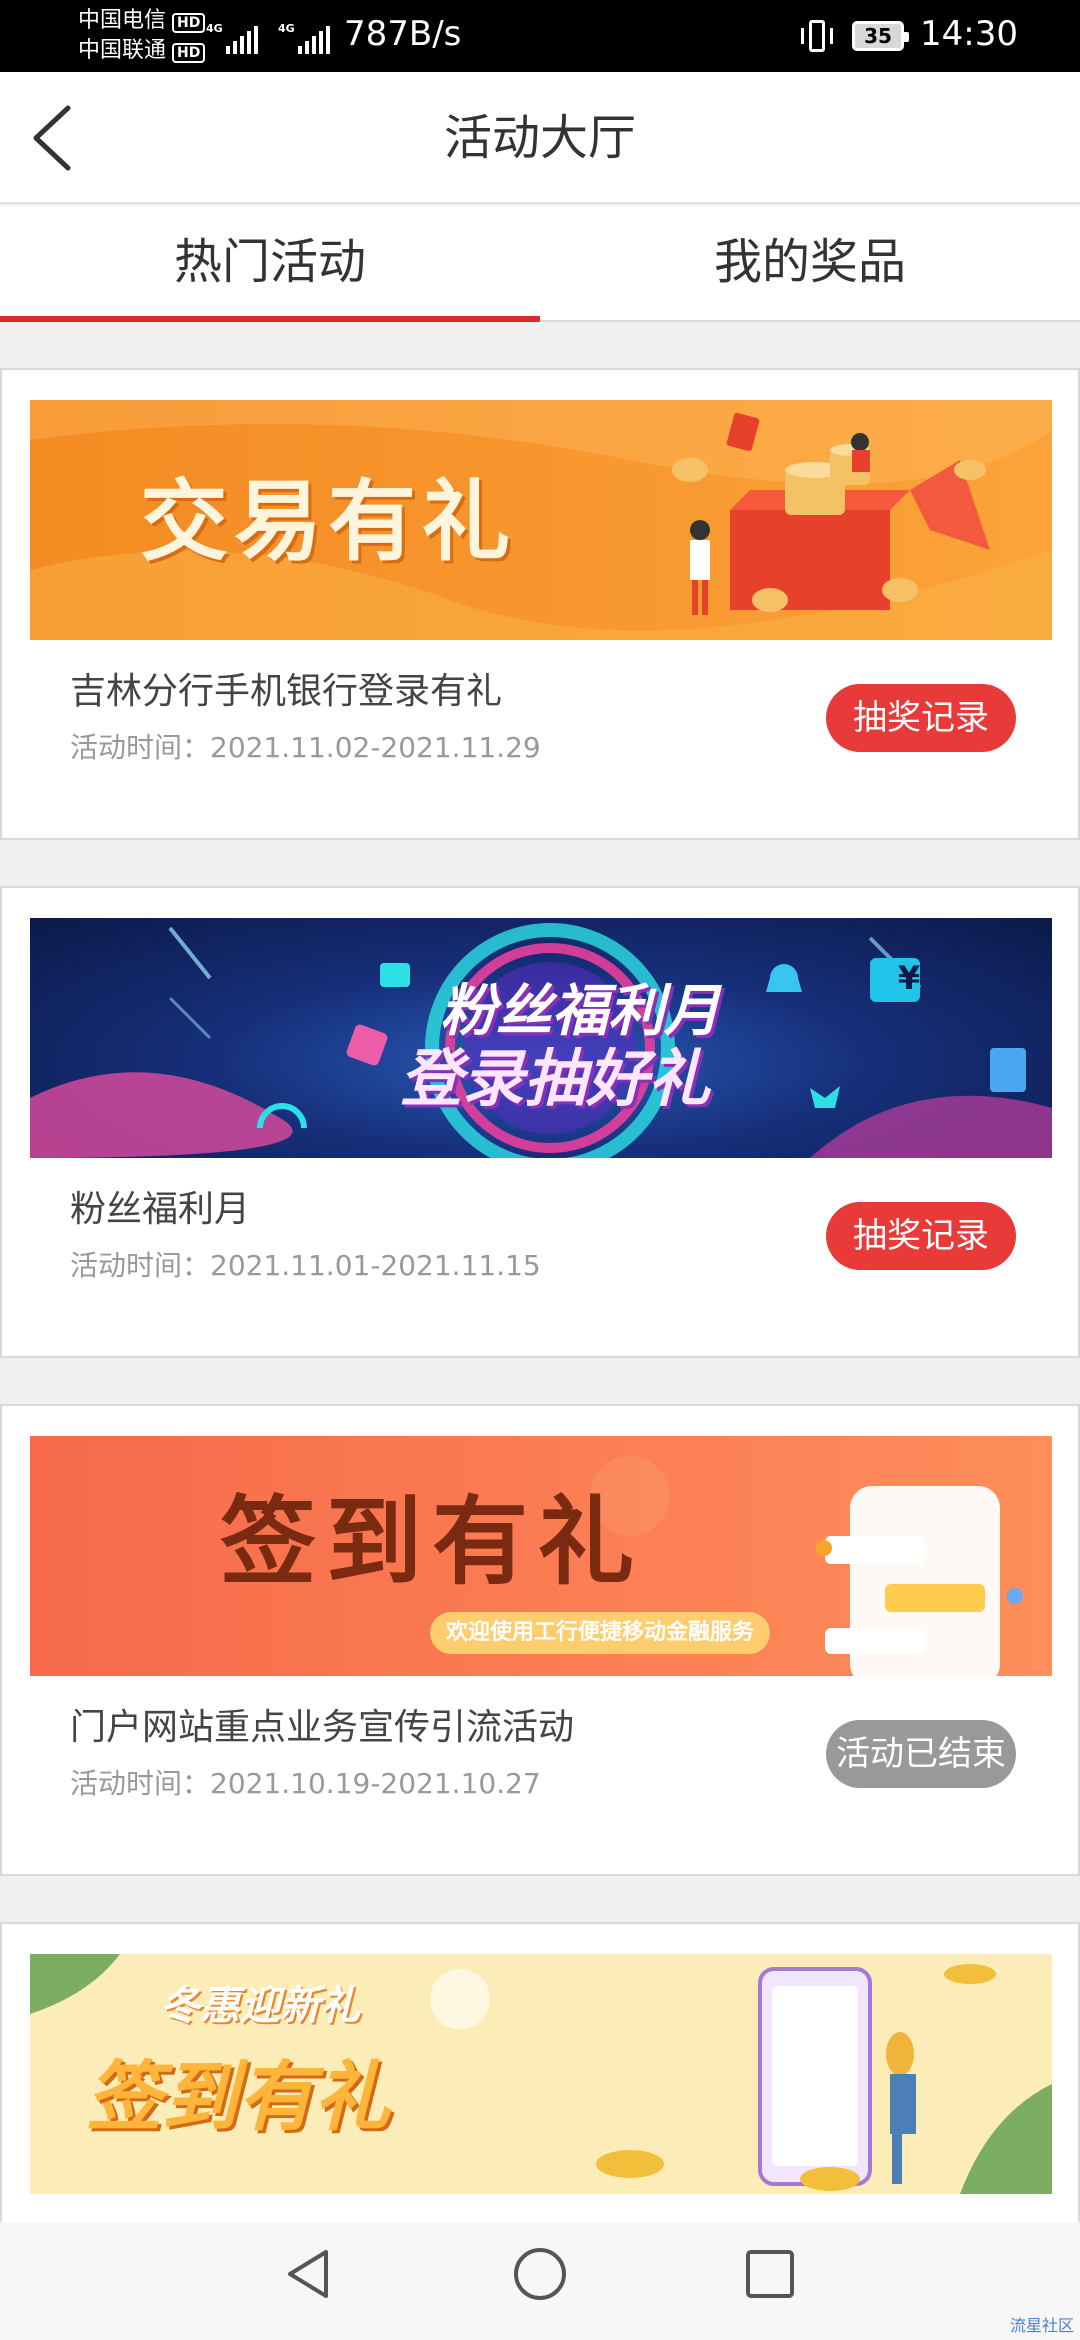 The width and height of the screenshot is (1080, 2340). Describe the element at coordinates (305, 747) in the screenshot. I see `activity-time: 活动时间：2021.11.02-2021.11.29` at that location.